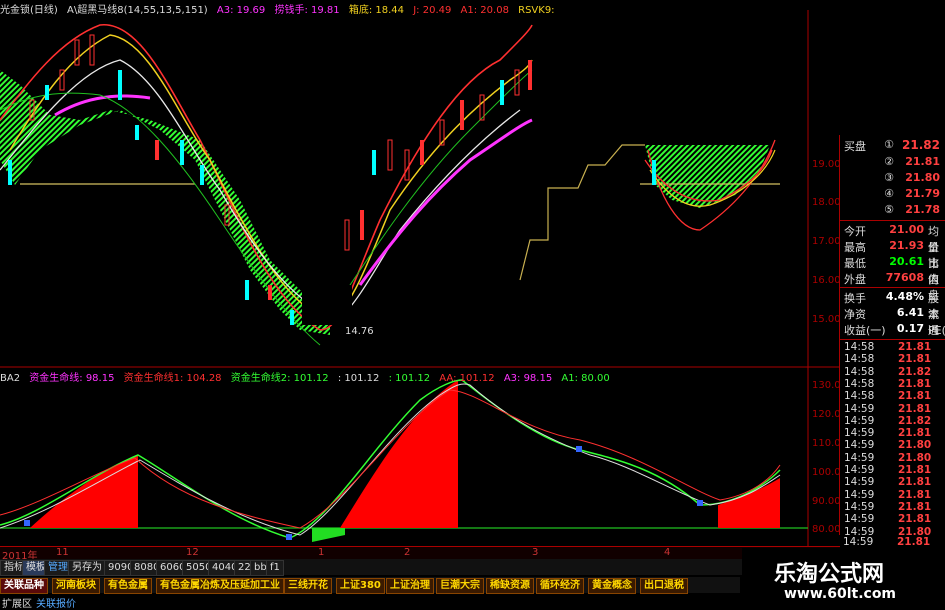  Describe the element at coordinates (460, 586) in the screenshot. I see `tab-cninfo: 巨潮大宗` at that location.